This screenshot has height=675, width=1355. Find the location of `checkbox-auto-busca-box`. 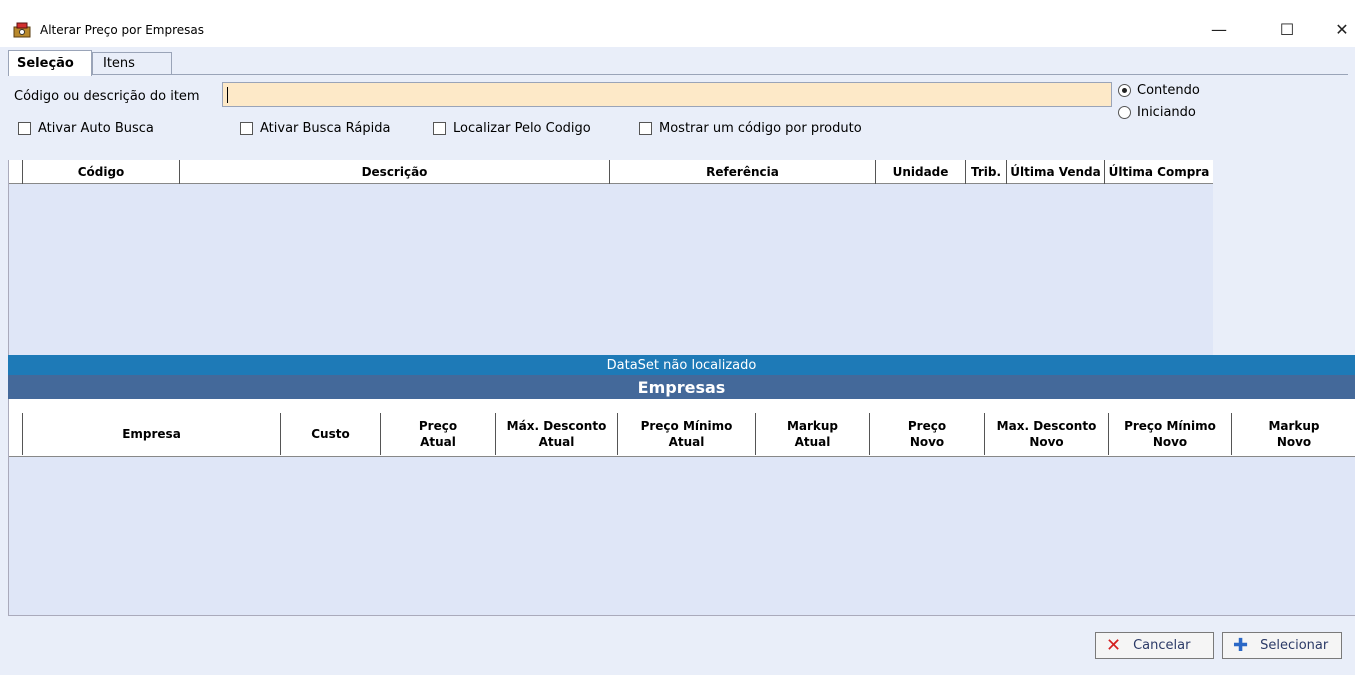

checkbox-auto-busca-box is located at coordinates (24, 128).